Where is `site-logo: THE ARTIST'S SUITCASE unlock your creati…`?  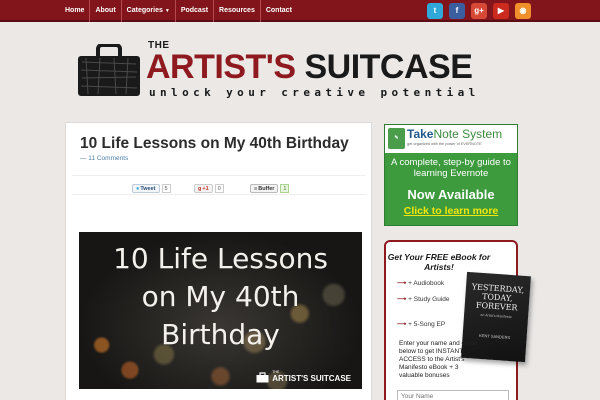 site-logo: THE ARTIST'S SUITCASE unlock your creati… is located at coordinates (284, 71).